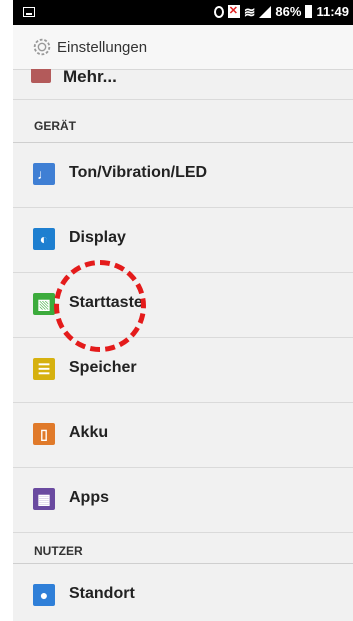 The width and height of the screenshot is (353, 621). Describe the element at coordinates (309, 11) in the screenshot. I see `battery-icon` at that location.